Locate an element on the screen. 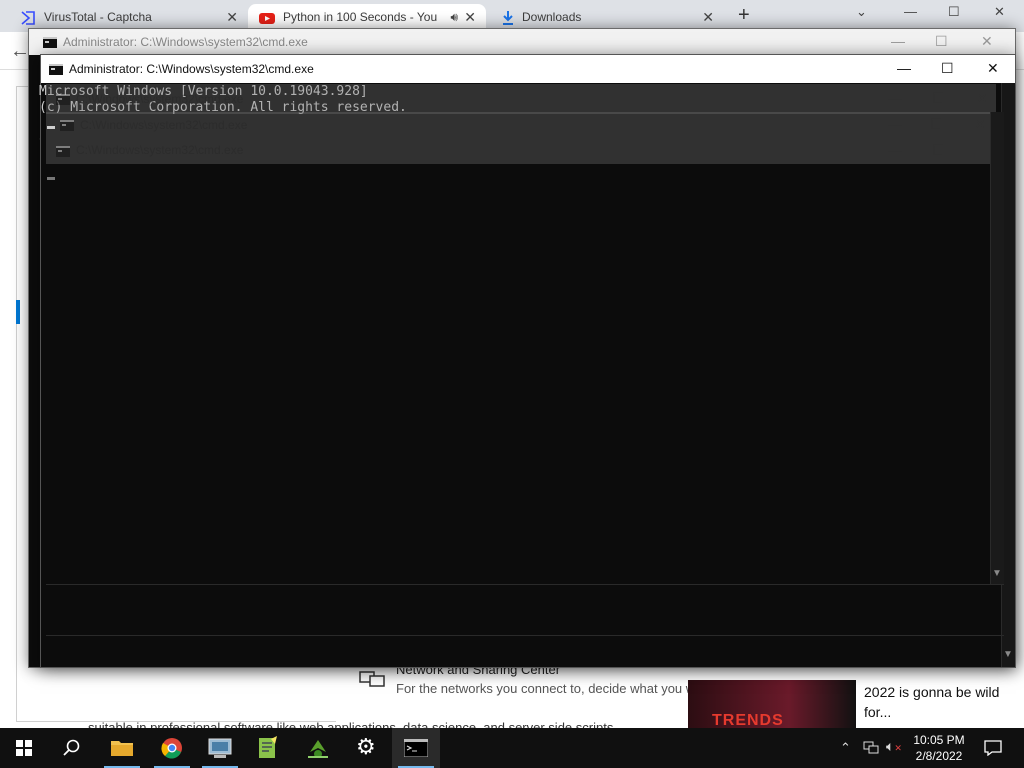  windows-logo-icon is located at coordinates (24, 748).